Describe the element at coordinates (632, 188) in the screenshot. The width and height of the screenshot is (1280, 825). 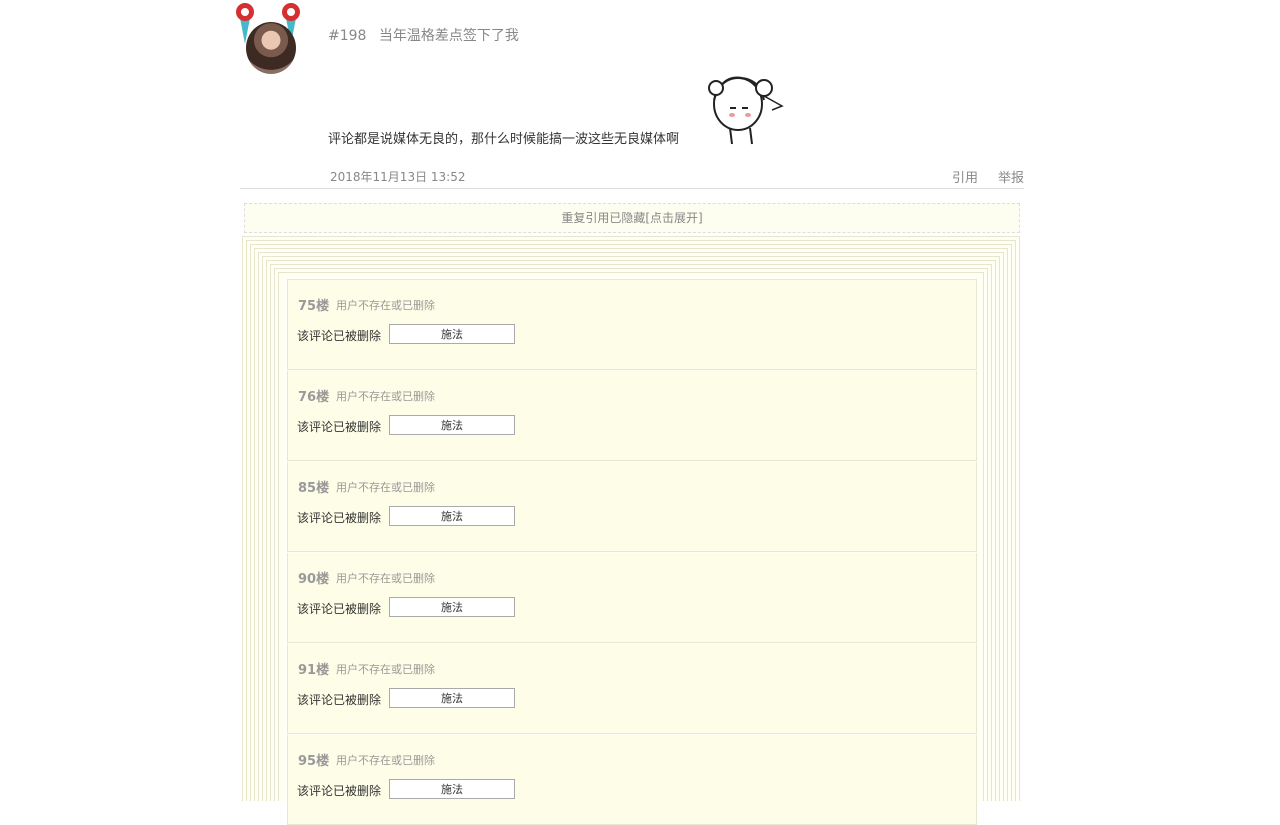
I see `divider` at that location.